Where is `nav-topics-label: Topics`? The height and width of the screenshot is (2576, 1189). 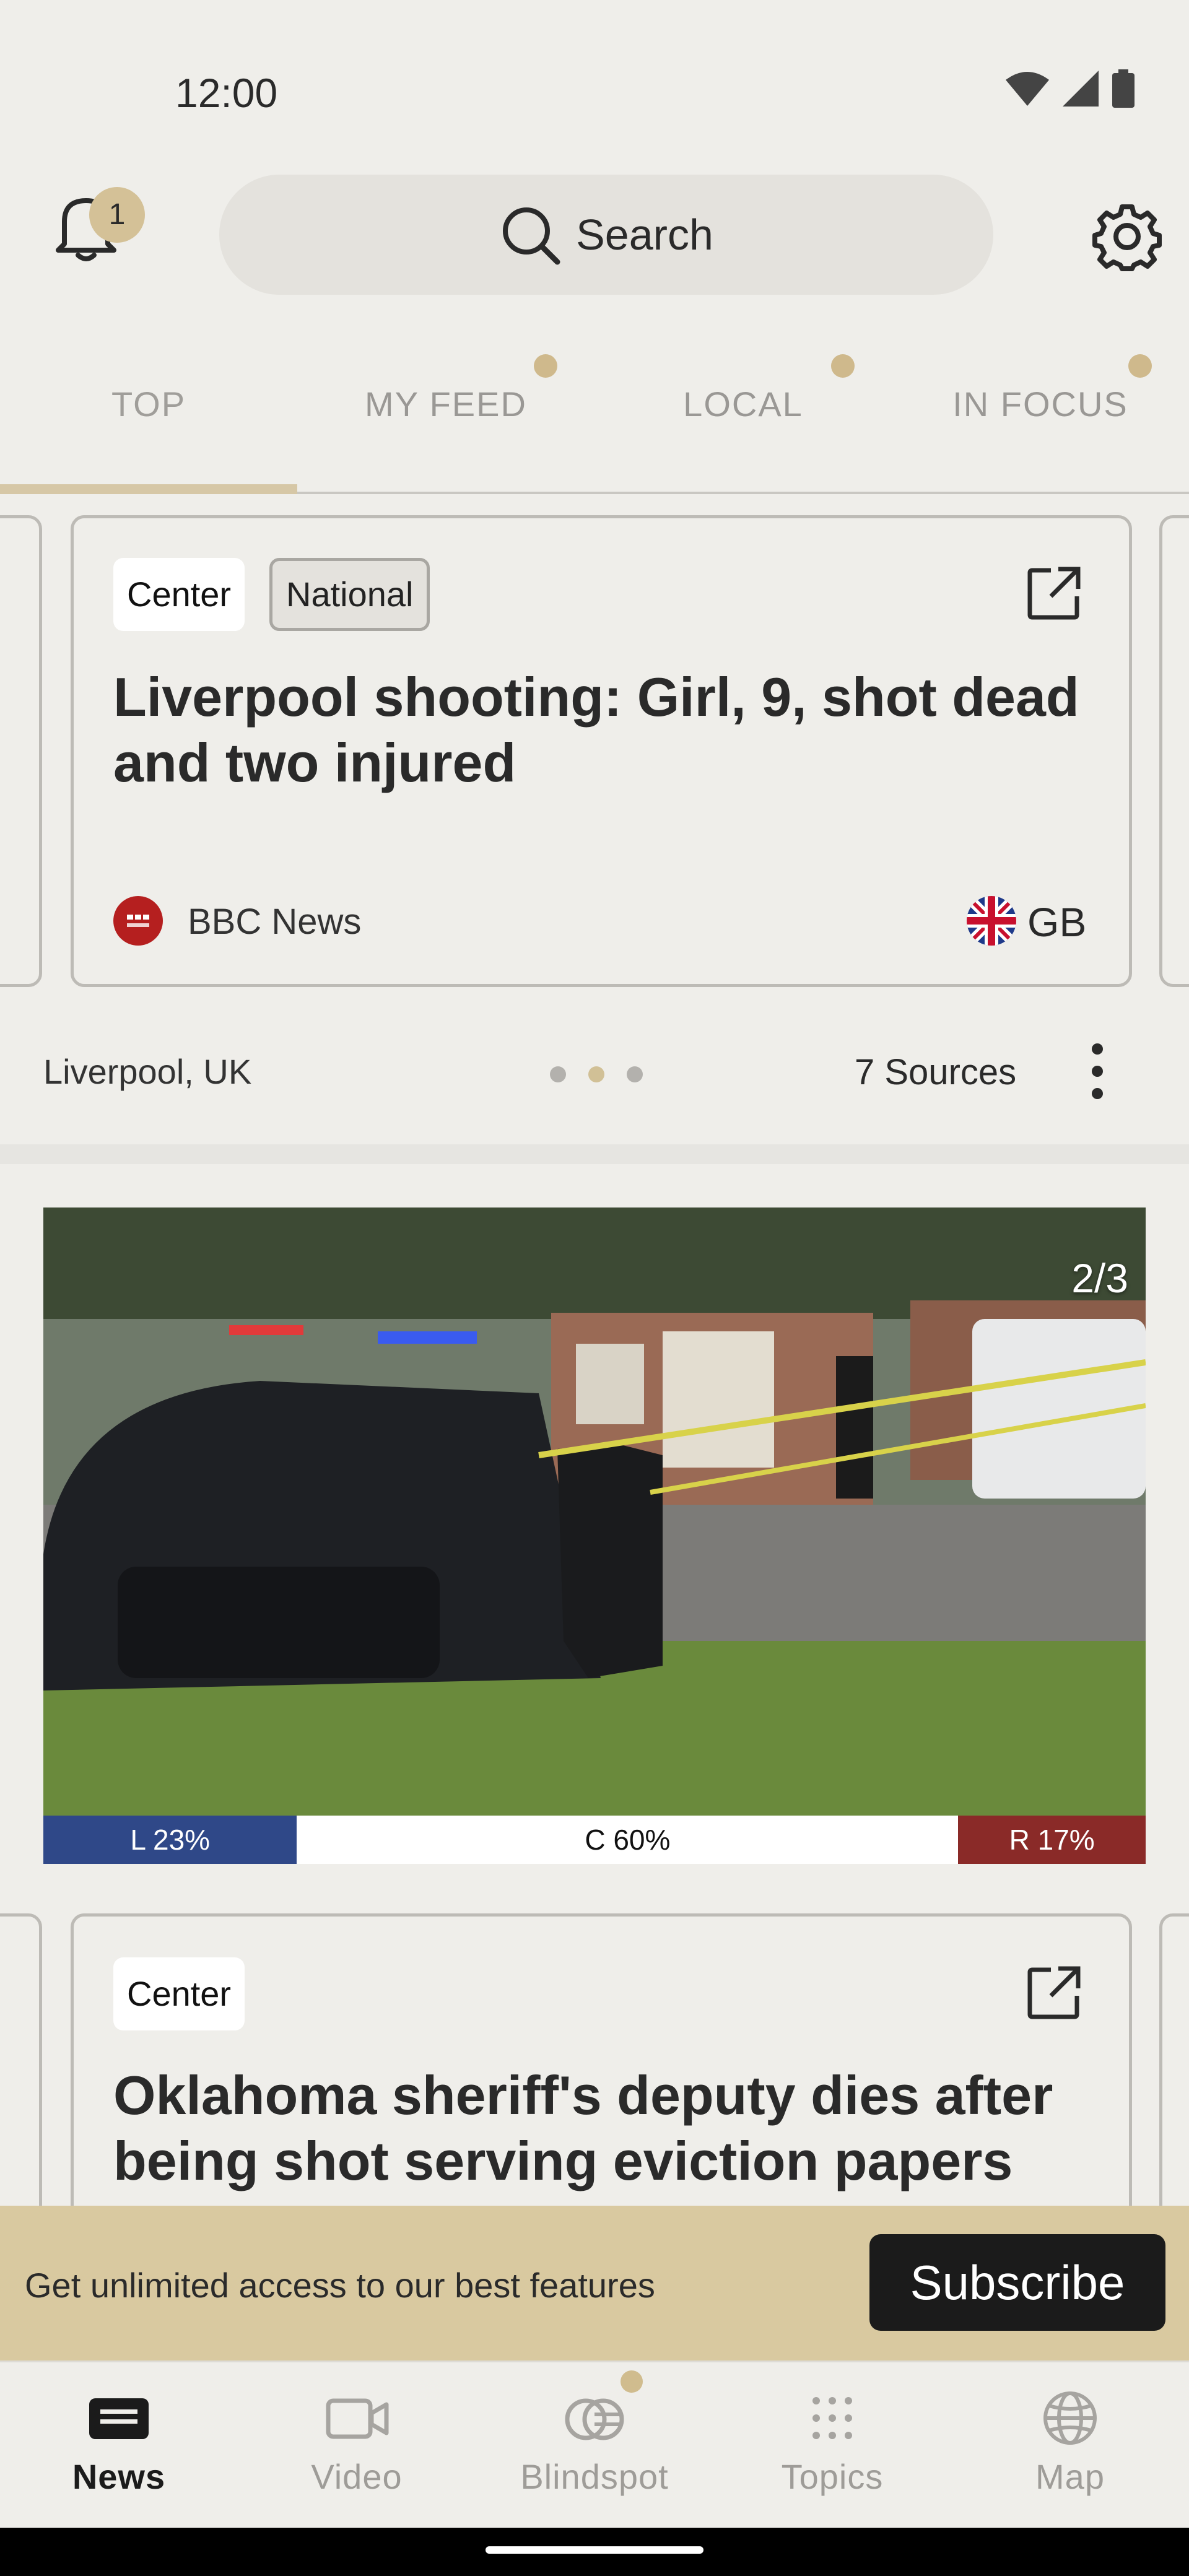
nav-topics-label: Topics is located at coordinates (832, 2476).